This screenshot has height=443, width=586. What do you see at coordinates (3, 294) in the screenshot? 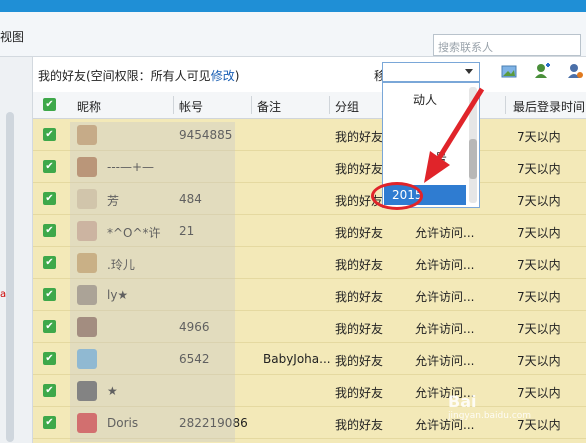
I see `left-marker: a` at bounding box center [3, 294].